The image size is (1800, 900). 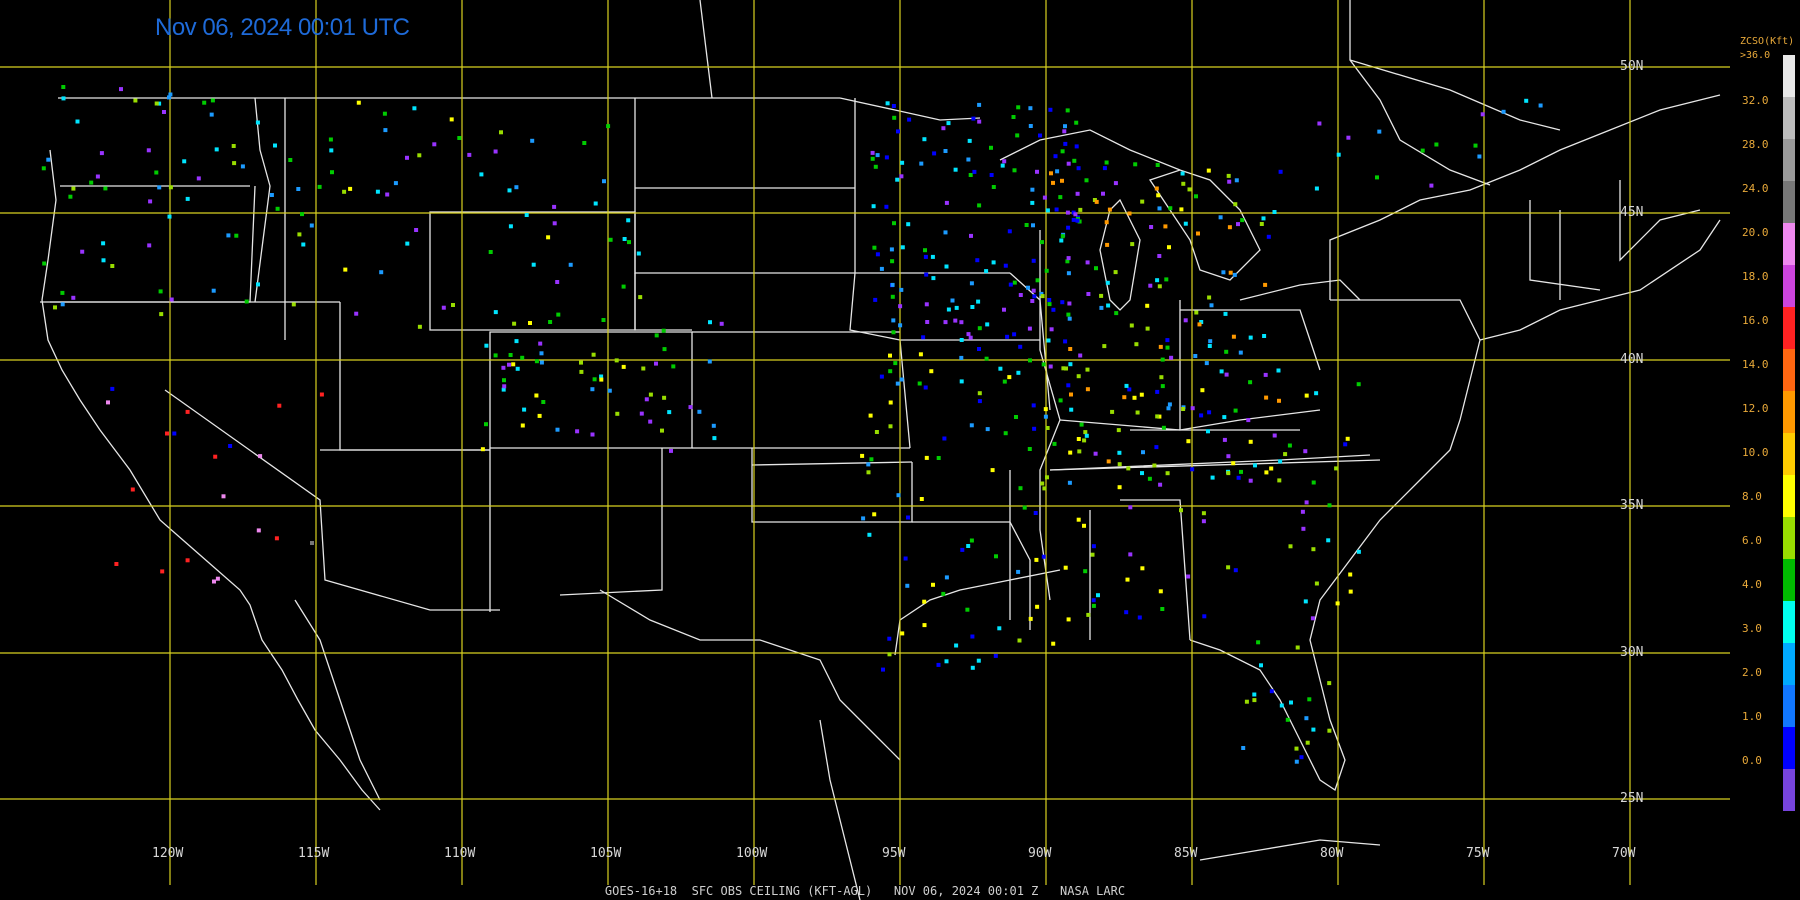 I want to click on lon-label: 105W, so click(x=606, y=853).